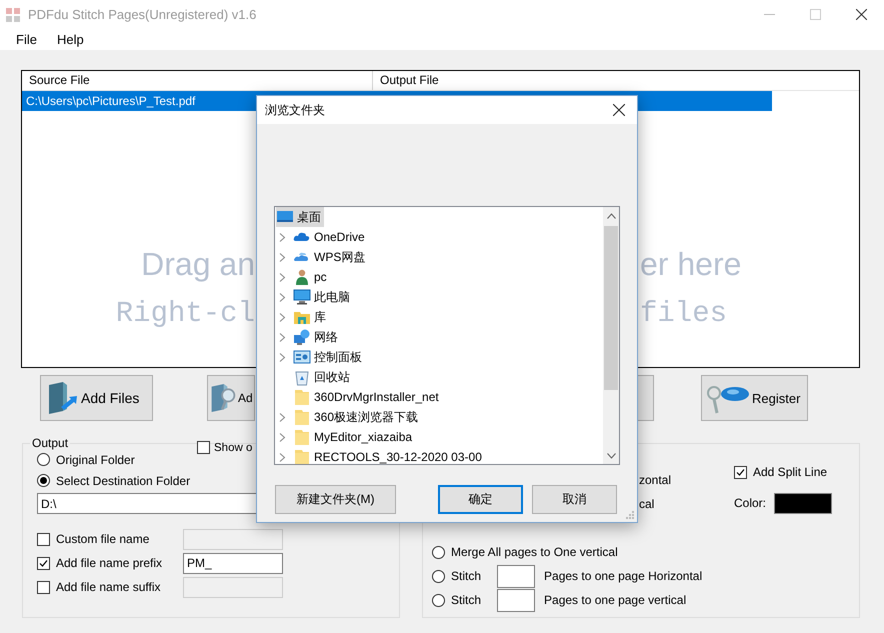 The height and width of the screenshot is (633, 884). What do you see at coordinates (750, 503) in the screenshot?
I see `color-label: Color:` at bounding box center [750, 503].